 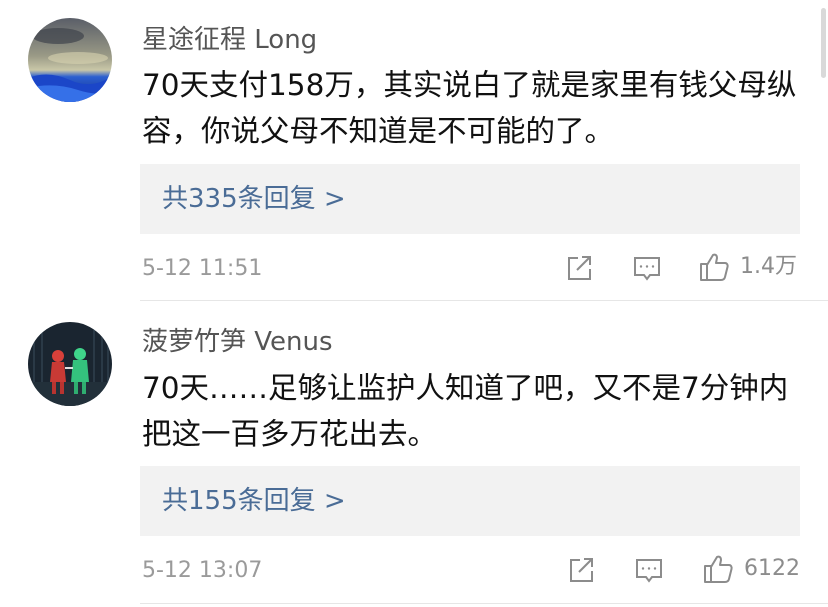 What do you see at coordinates (202, 570) in the screenshot?
I see `timestamp: 5-12 13:07` at bounding box center [202, 570].